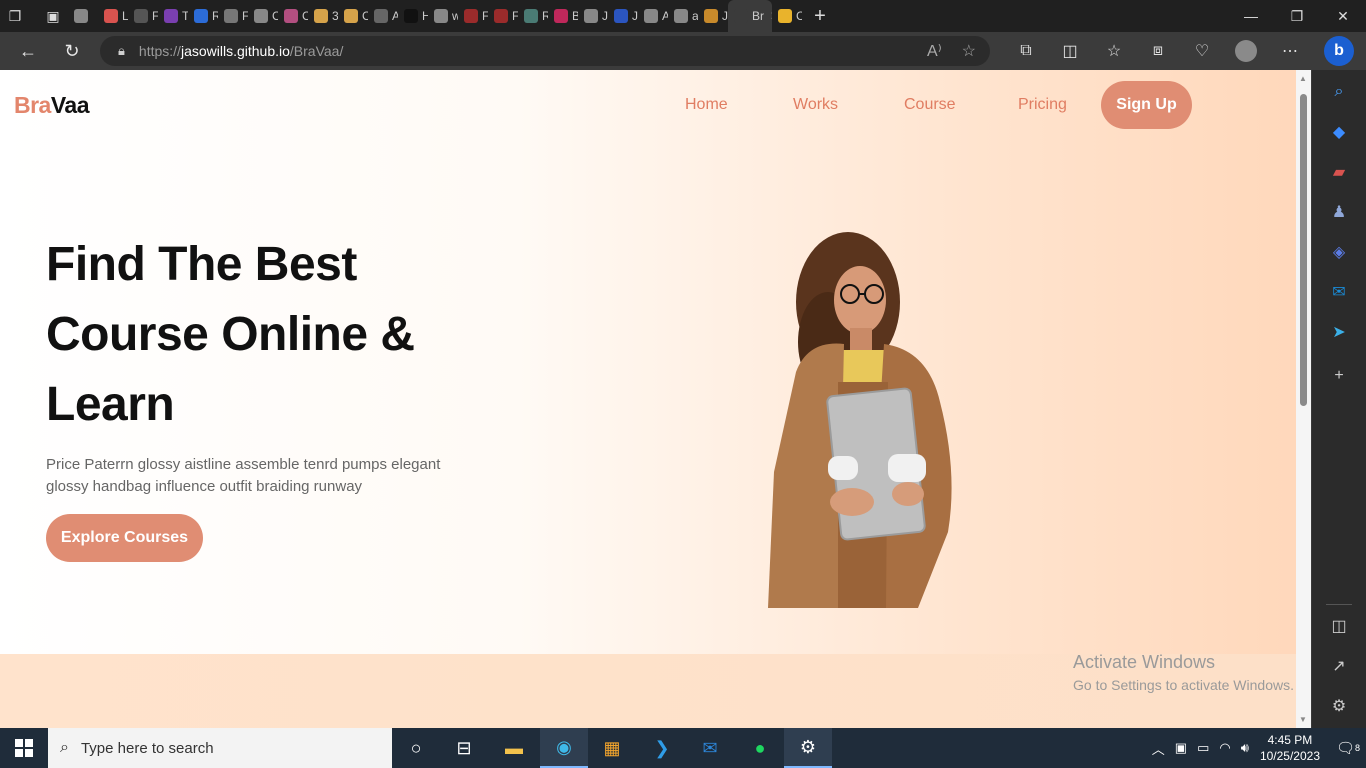  What do you see at coordinates (173, 16) in the screenshot?
I see `browser-tab: Ti` at bounding box center [173, 16].